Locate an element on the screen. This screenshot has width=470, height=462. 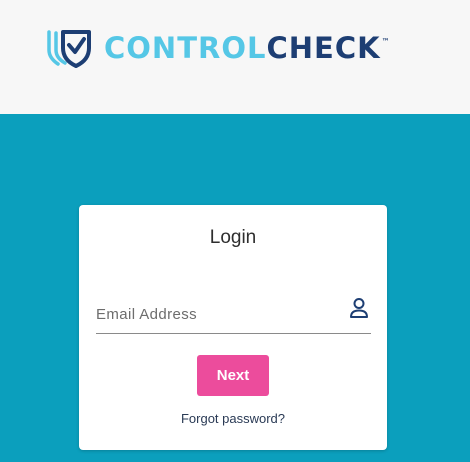
trademark-symbol: ™ is located at coordinates (385, 41).